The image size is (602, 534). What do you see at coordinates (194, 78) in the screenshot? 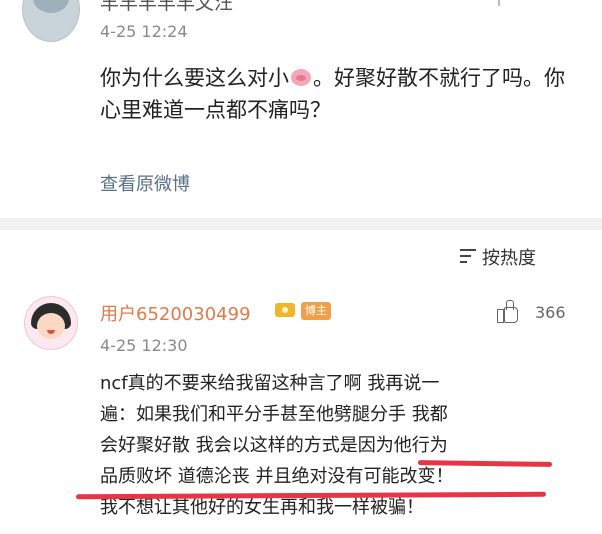
I see `top-post-content-part1: 你为什么要这么对小` at bounding box center [194, 78].